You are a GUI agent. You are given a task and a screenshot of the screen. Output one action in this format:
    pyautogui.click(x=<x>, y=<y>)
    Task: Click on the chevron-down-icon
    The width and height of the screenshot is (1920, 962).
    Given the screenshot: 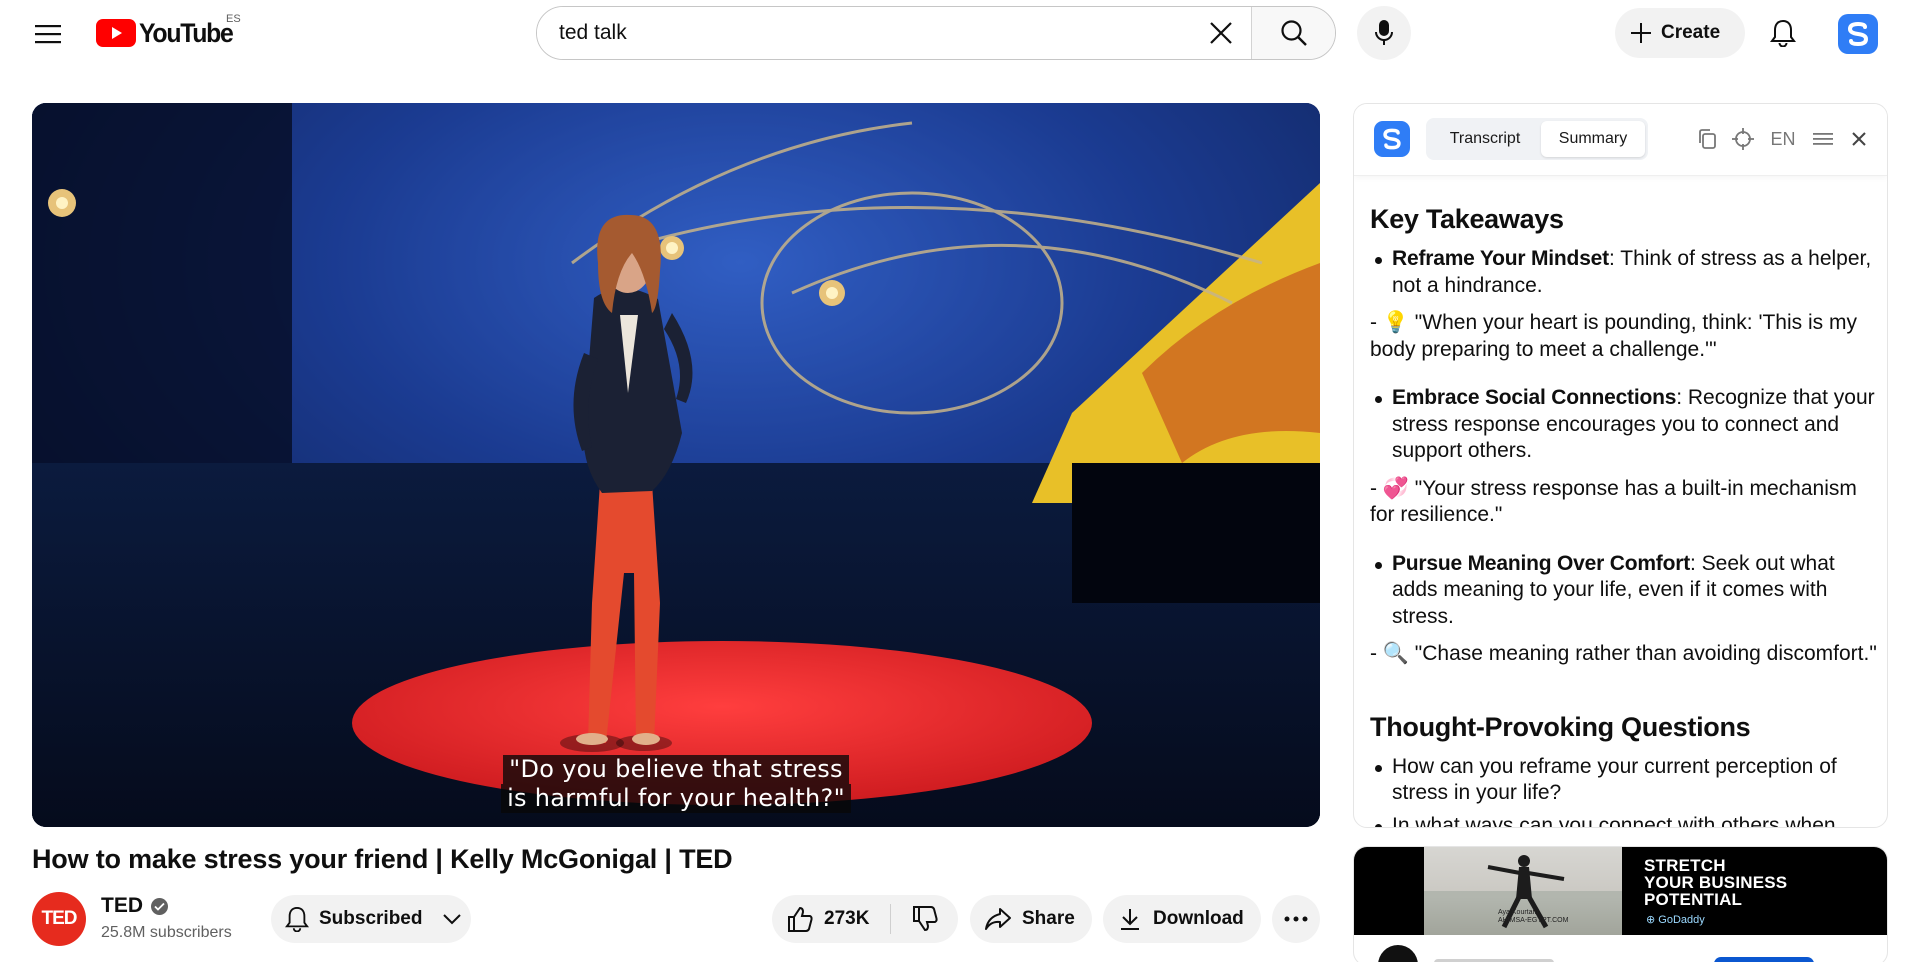 What is the action you would take?
    pyautogui.click(x=452, y=919)
    